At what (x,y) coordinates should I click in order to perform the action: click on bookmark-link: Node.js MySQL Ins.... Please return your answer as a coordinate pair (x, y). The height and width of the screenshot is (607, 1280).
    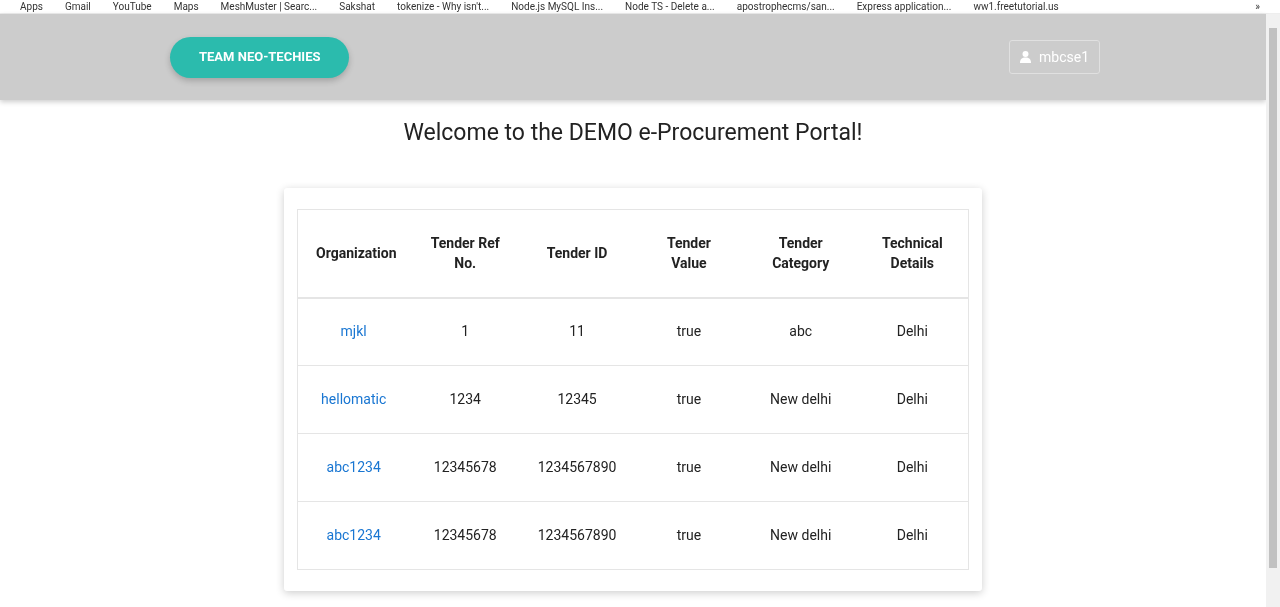
    Looking at the image, I should click on (557, 6).